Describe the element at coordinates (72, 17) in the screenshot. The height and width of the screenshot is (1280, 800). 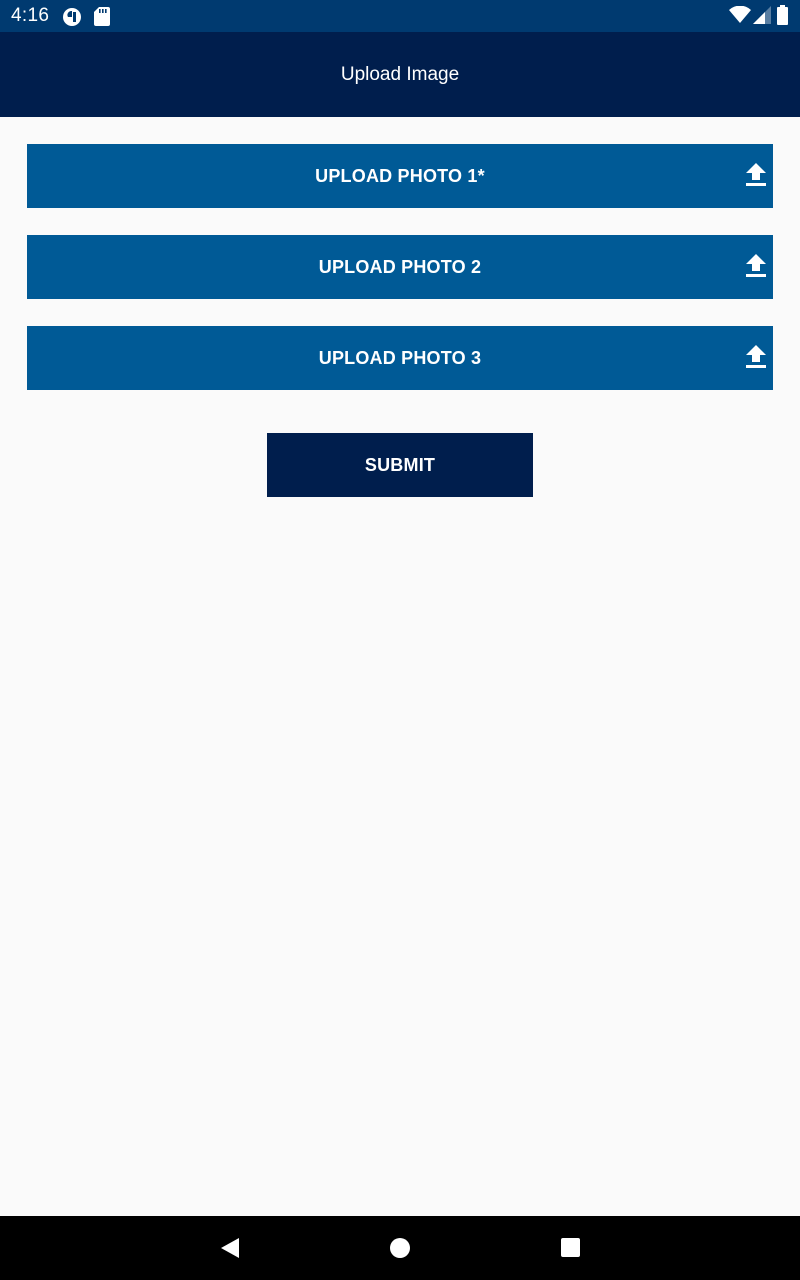
I see `sync-notification-icon` at that location.